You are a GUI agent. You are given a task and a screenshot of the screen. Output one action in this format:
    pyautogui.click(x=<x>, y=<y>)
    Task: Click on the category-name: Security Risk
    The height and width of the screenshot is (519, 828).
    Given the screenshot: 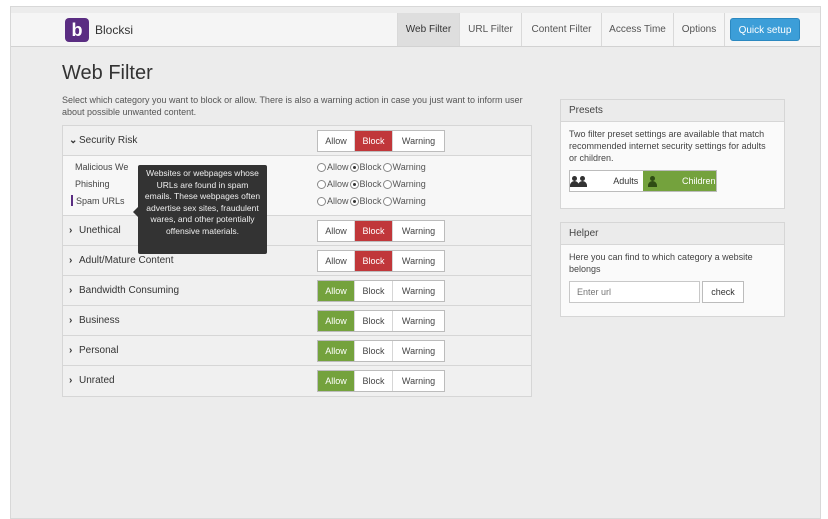 What is the action you would take?
    pyautogui.click(x=108, y=140)
    